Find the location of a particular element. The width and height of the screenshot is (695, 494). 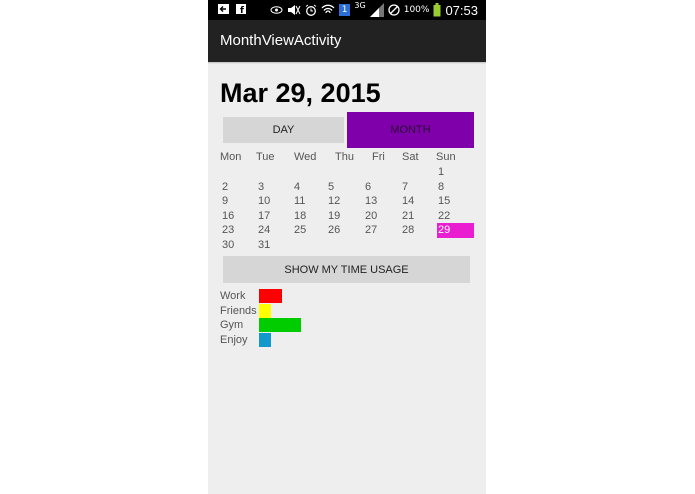

alarm-icon is located at coordinates (310, 10).